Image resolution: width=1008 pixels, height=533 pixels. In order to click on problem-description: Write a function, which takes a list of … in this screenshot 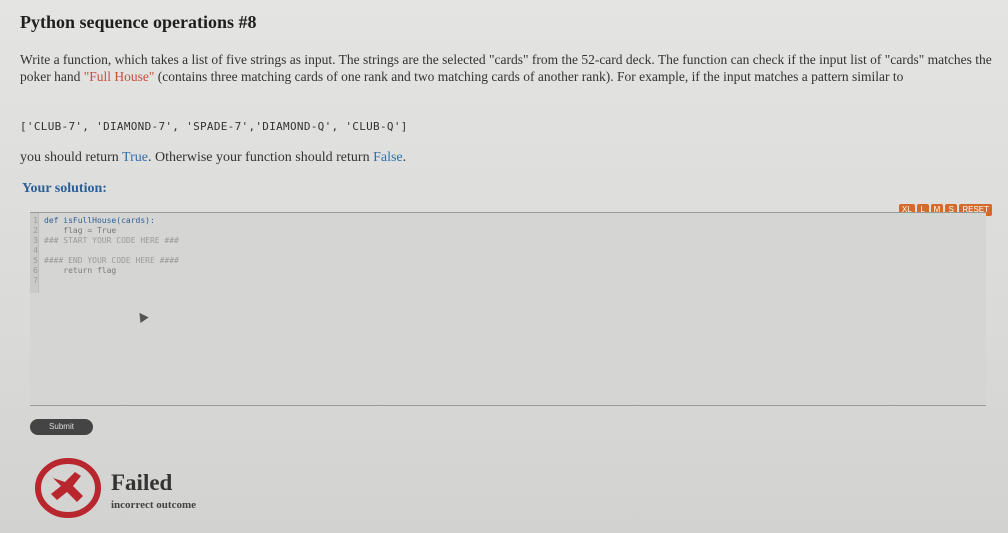, I will do `click(507, 68)`.